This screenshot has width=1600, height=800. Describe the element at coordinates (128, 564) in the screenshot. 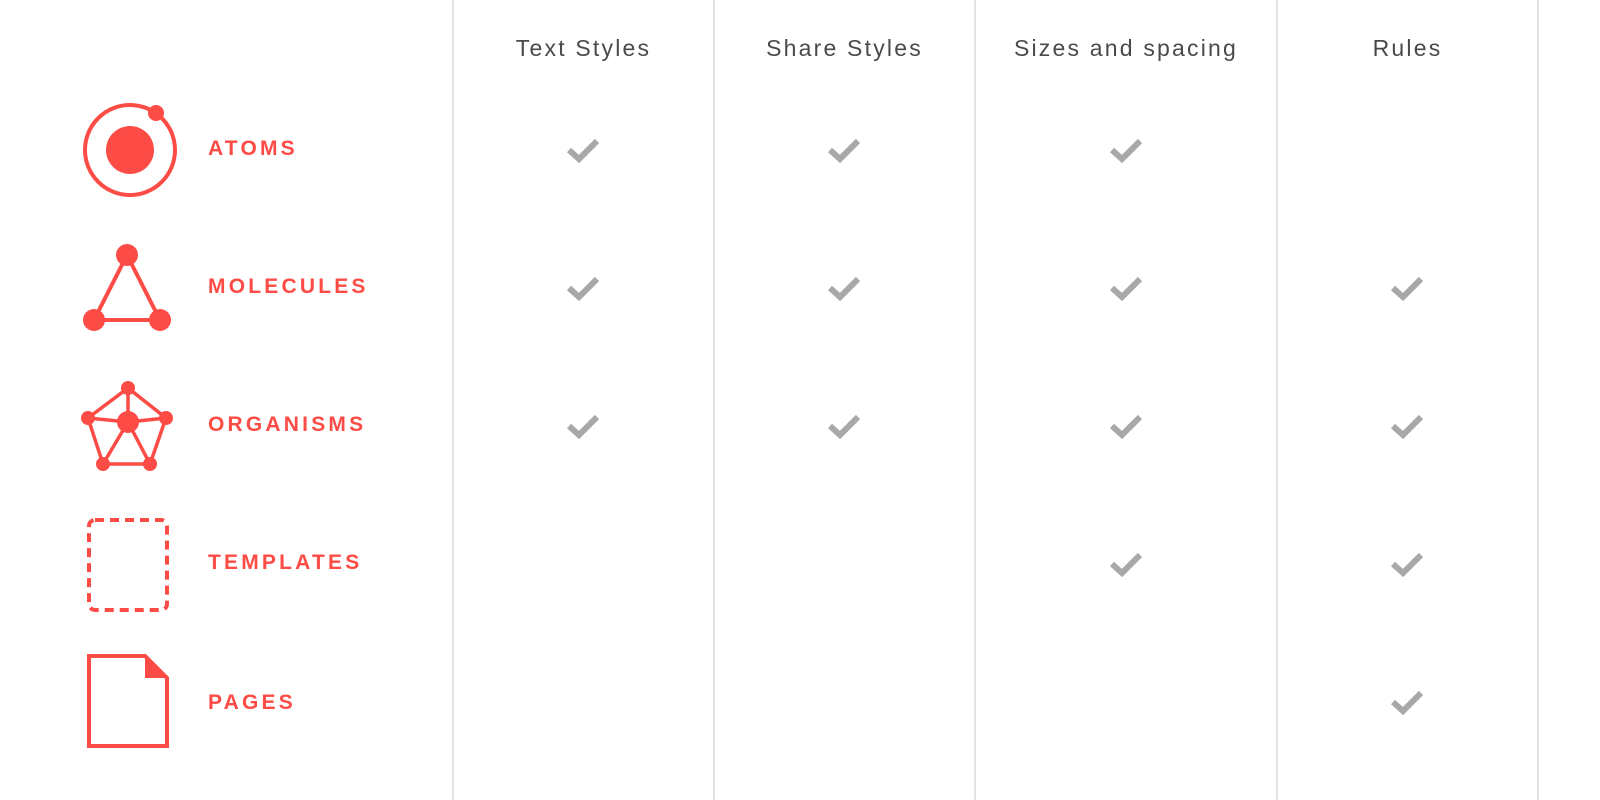

I see `template-icon` at that location.